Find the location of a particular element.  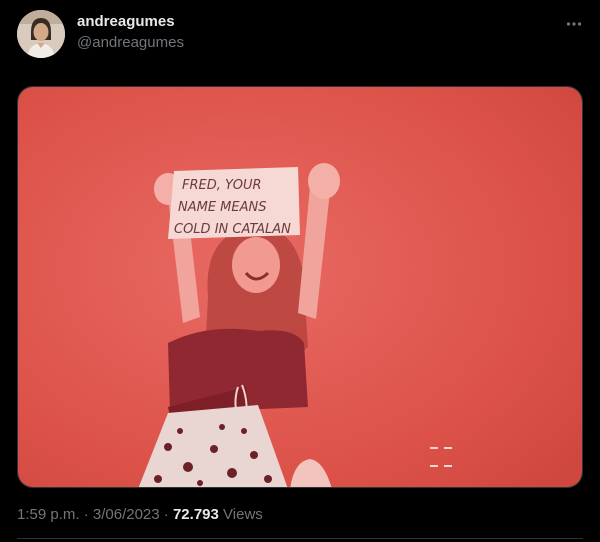

timestamp: 1:59 p.m. · 3/06/2023 is located at coordinates (88, 514).